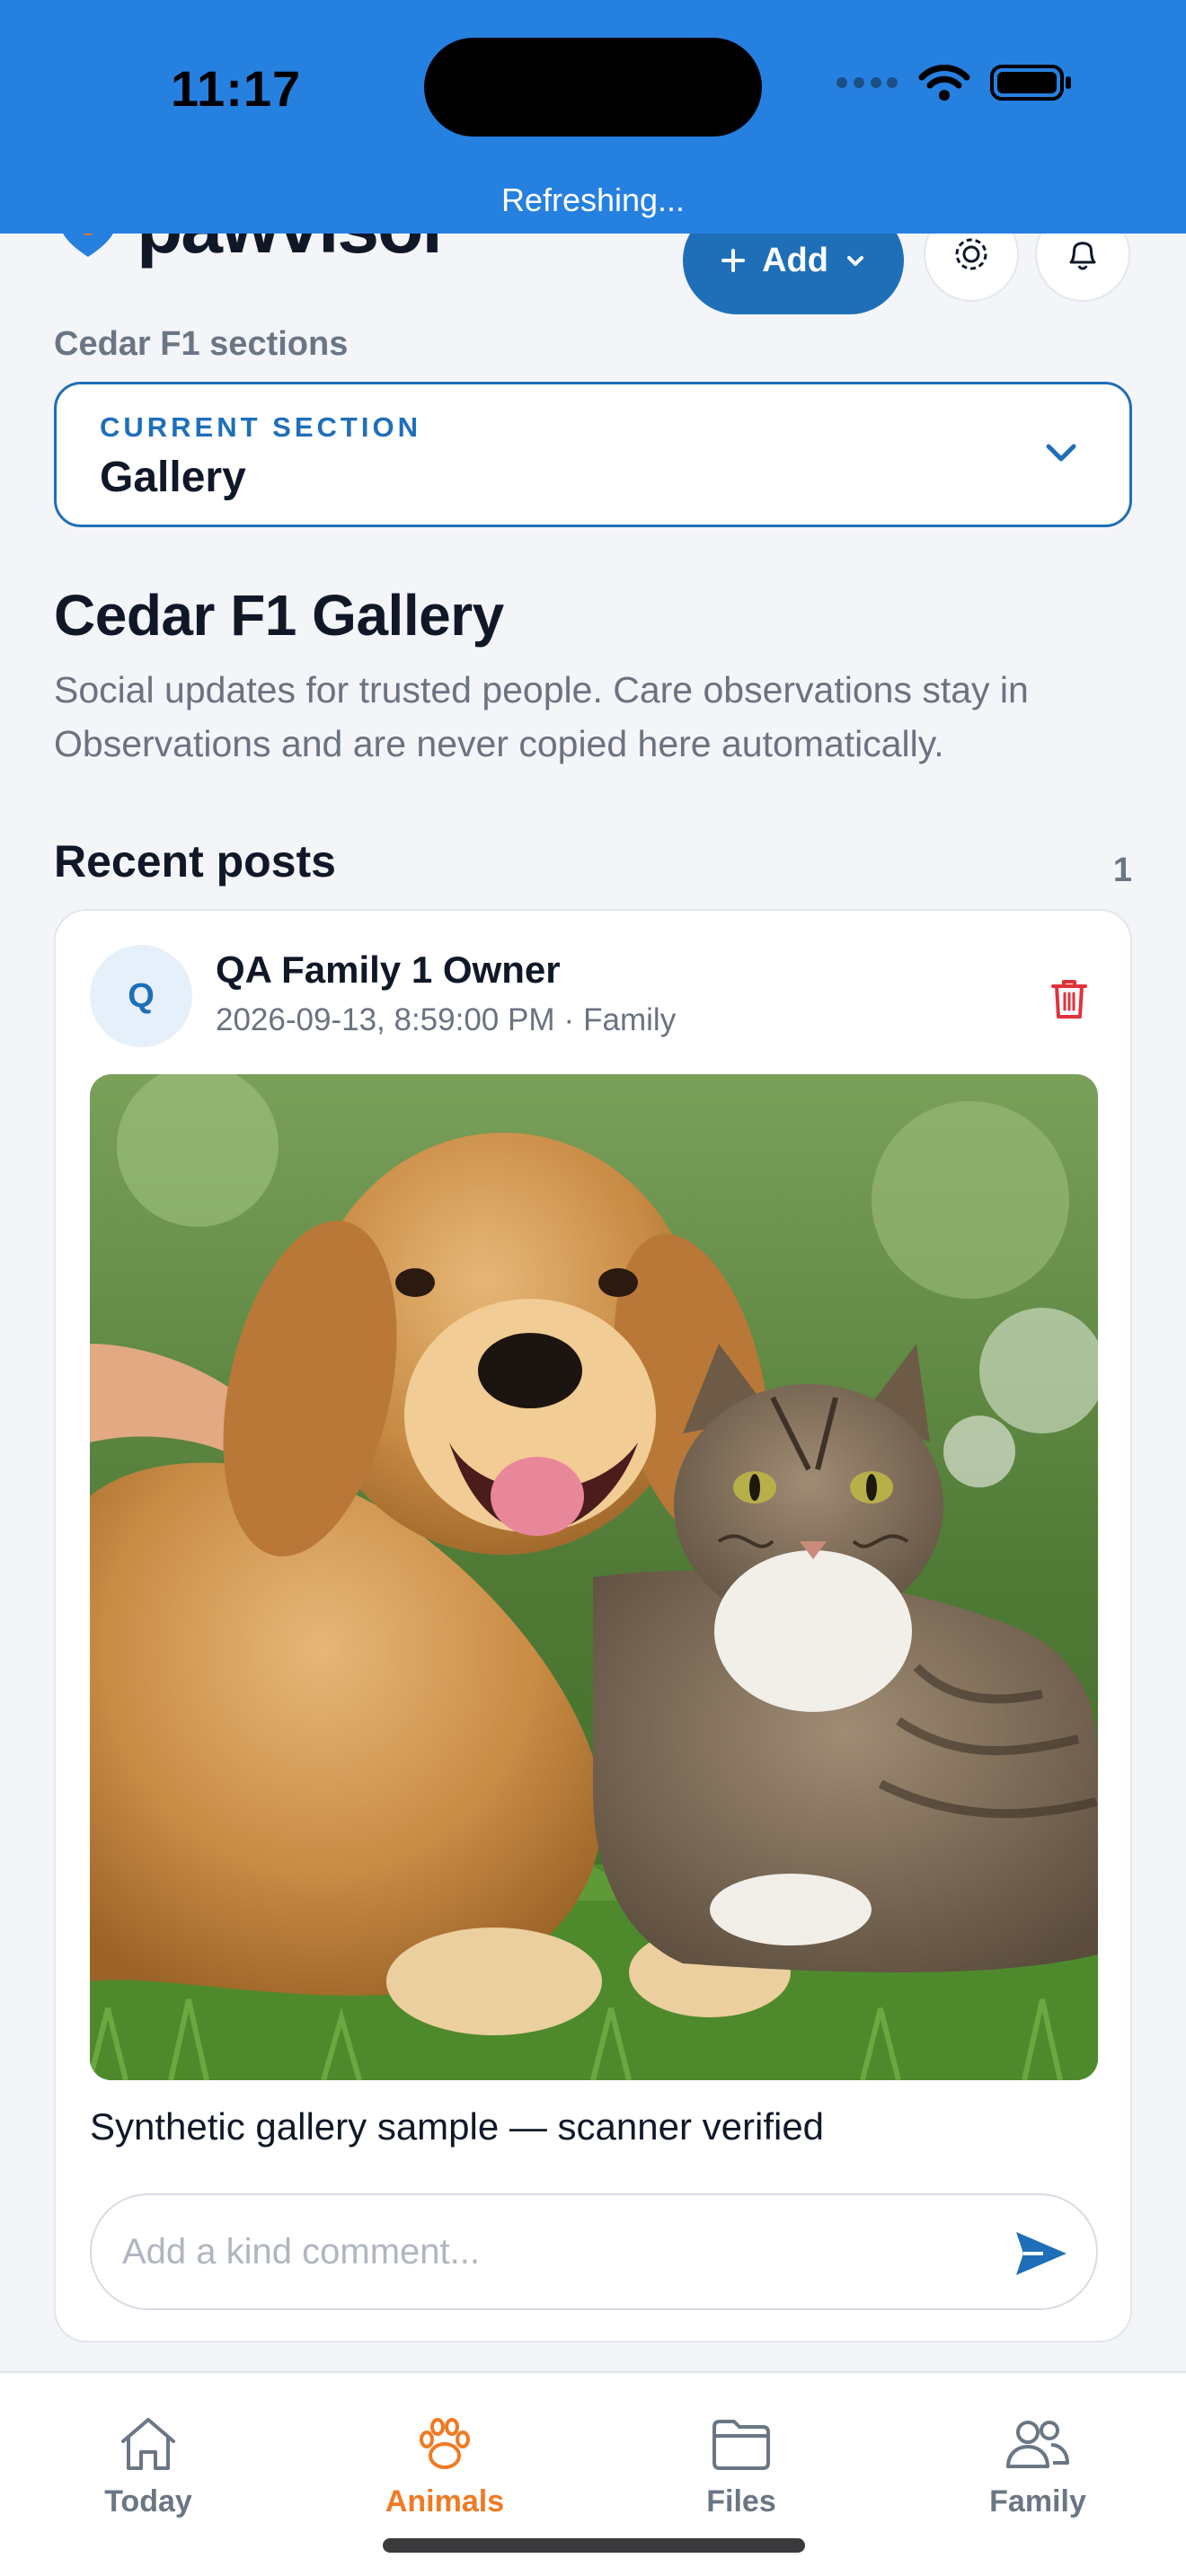 The width and height of the screenshot is (1186, 2576). Describe the element at coordinates (741, 2501) in the screenshot. I see `tab-label-files: Files` at that location.